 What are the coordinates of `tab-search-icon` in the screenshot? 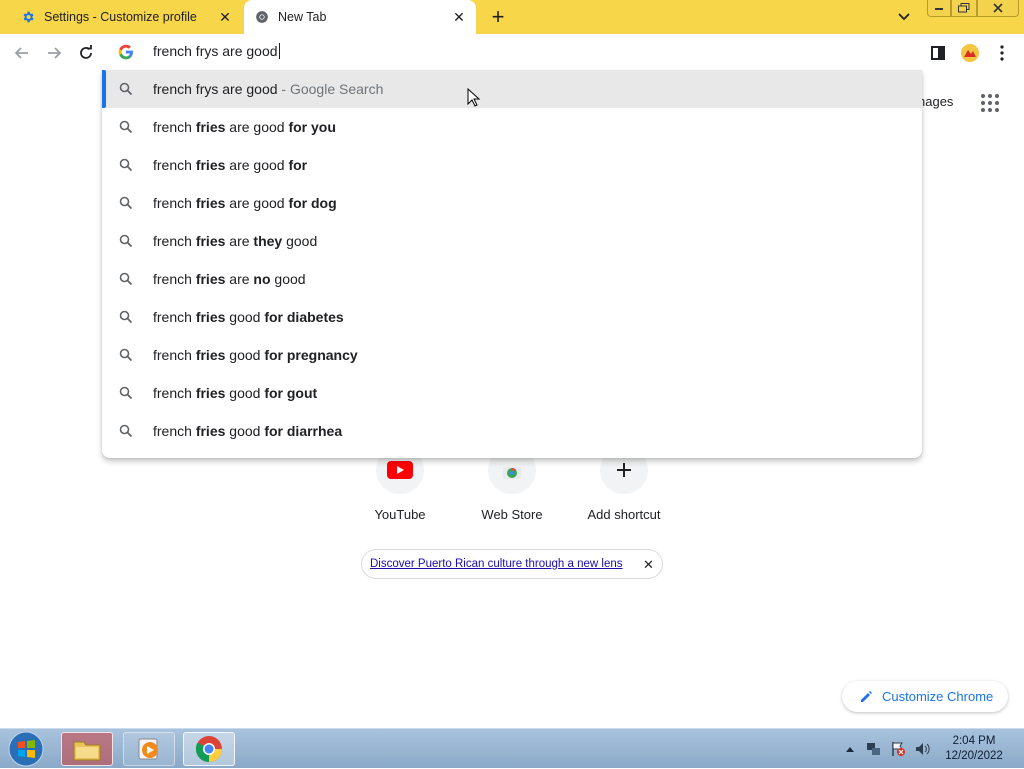 It's located at (904, 17).